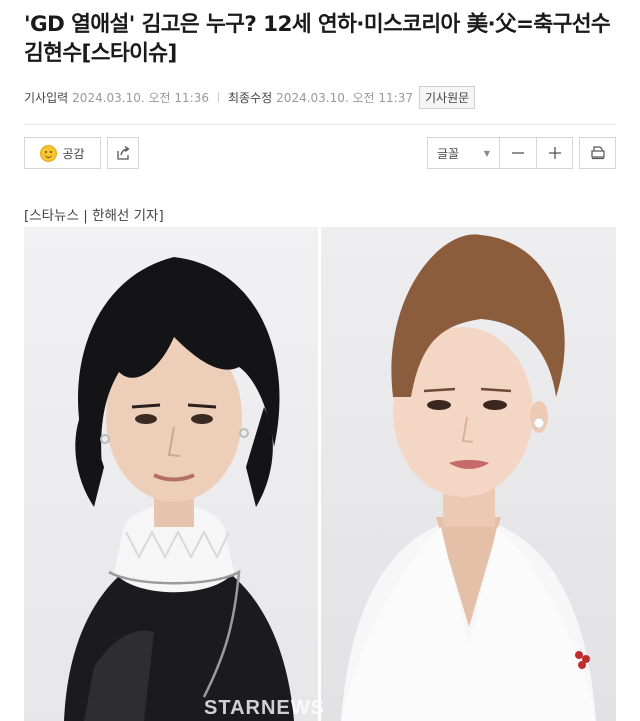 Image resolution: width=640 pixels, height=721 pixels. I want to click on font-decrease-button, so click(517, 153).